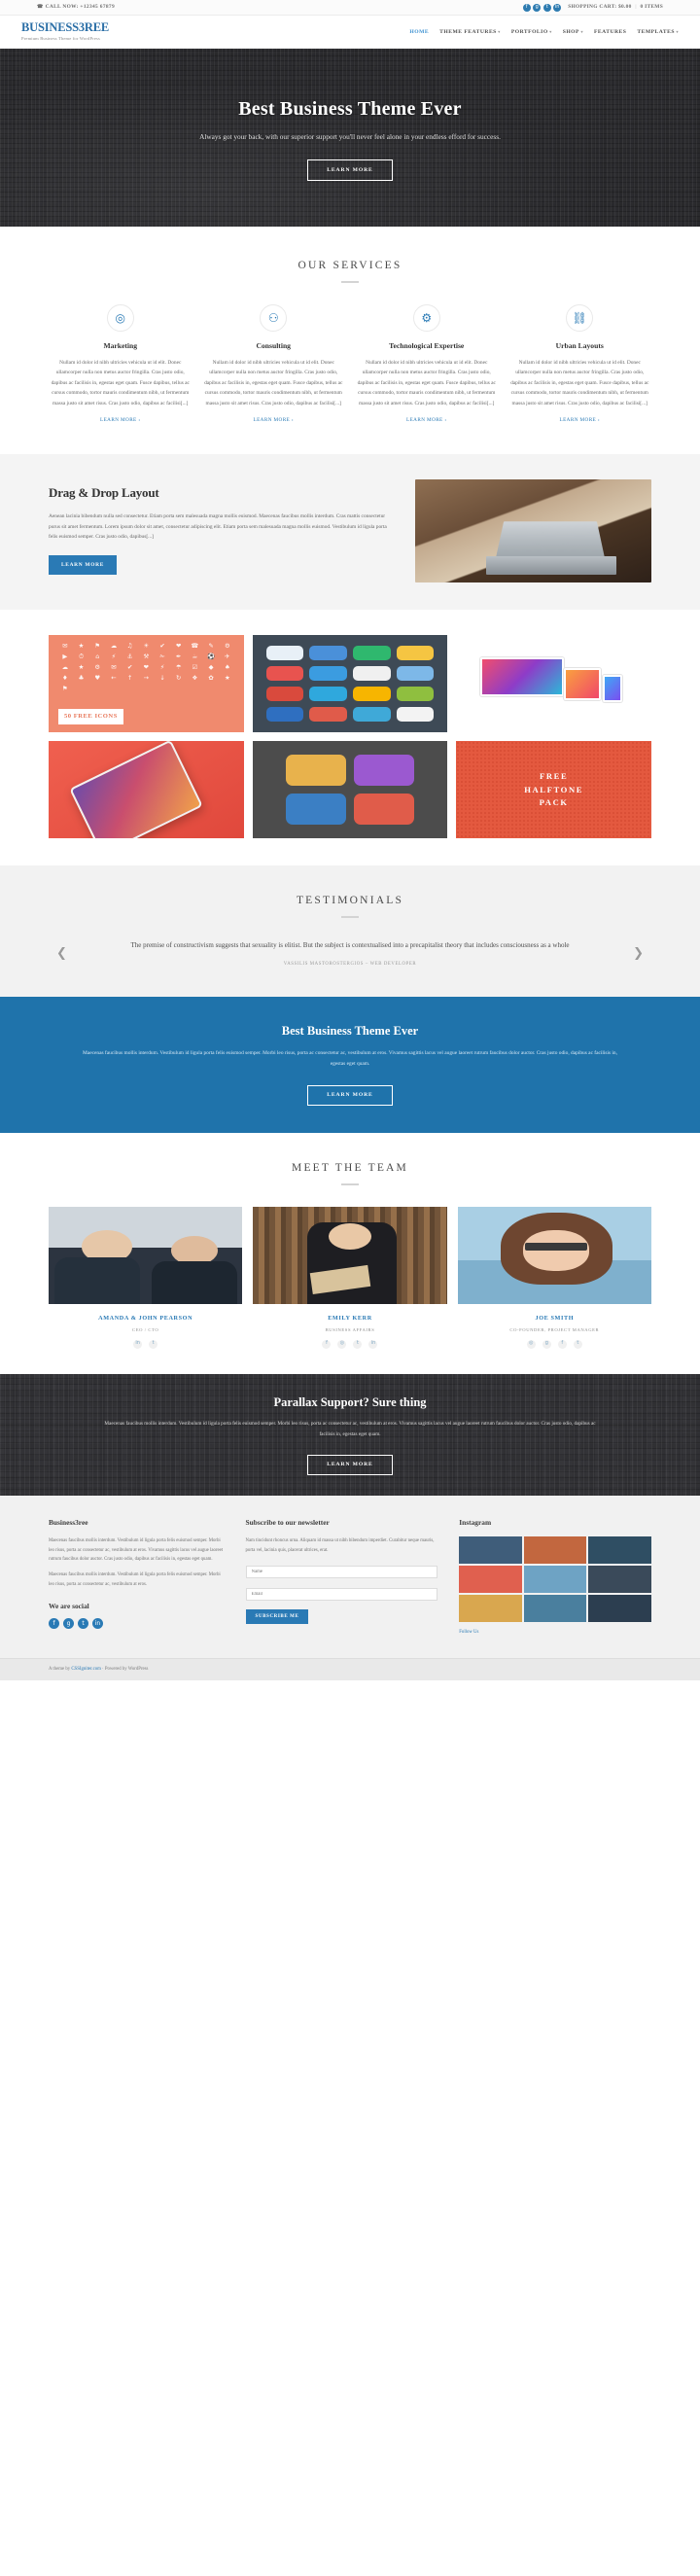 The height and width of the screenshot is (2576, 700). What do you see at coordinates (350, 684) in the screenshot?
I see `app-icons-tile` at bounding box center [350, 684].